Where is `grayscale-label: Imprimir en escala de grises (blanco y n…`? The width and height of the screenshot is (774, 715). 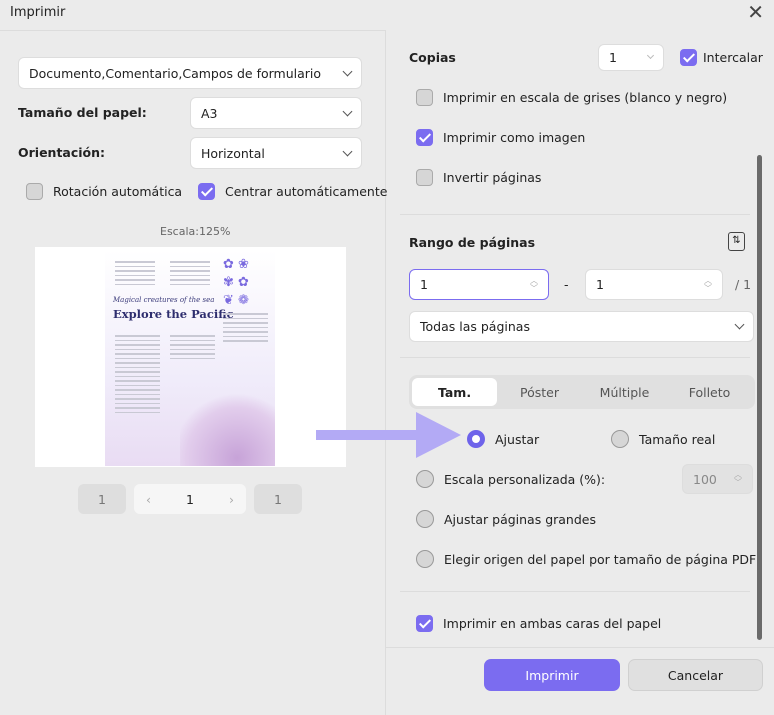
grayscale-label: Imprimir en escala de grises (blanco y n… is located at coordinates (585, 97).